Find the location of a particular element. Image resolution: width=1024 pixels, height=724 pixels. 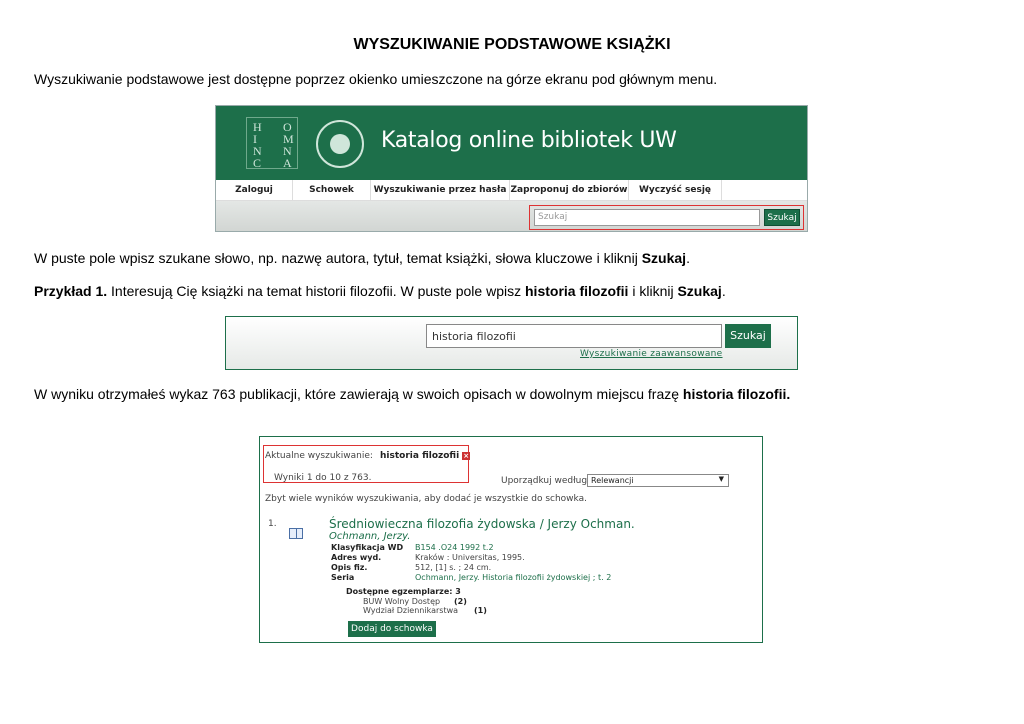

sort-label: Uporządkuj według is located at coordinates (544, 481).